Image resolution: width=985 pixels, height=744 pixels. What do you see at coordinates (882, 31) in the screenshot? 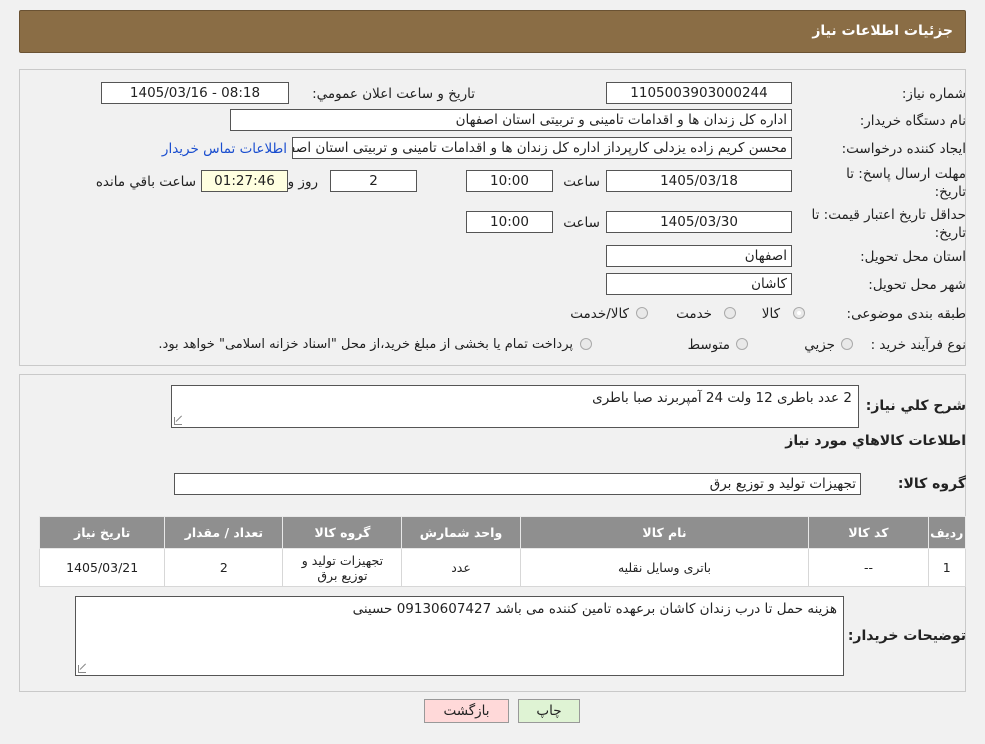
I see `page-title: جزئیات اطلاعات نیاز` at bounding box center [882, 31].